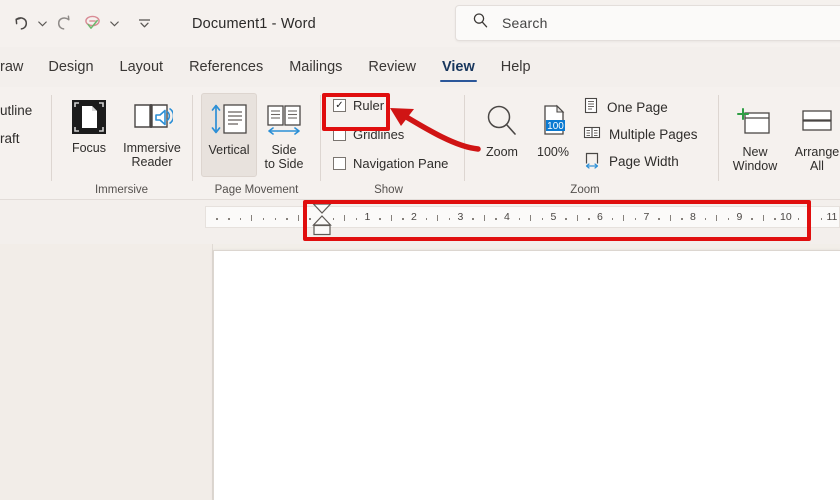 The width and height of the screenshot is (840, 500). I want to click on group-label-zoom: Zoom, so click(585, 190).